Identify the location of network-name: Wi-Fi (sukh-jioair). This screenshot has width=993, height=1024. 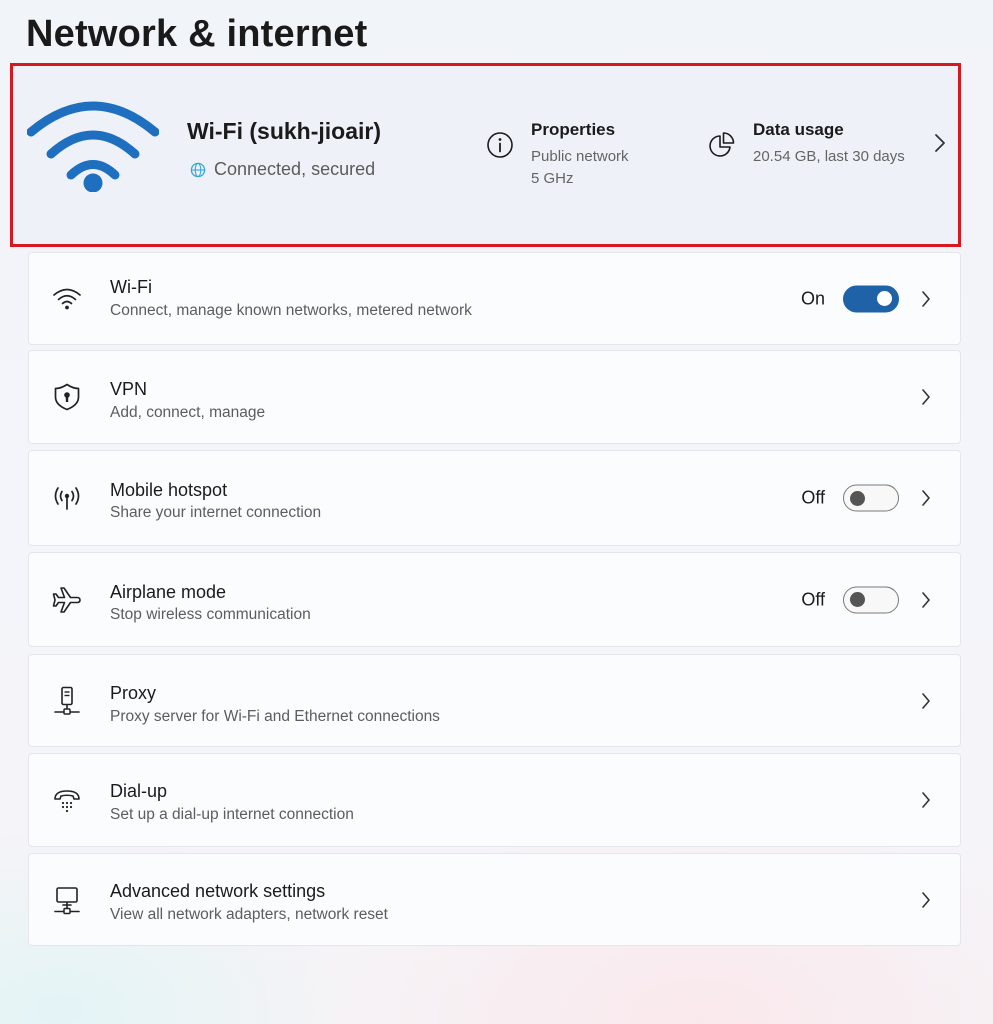
(284, 131).